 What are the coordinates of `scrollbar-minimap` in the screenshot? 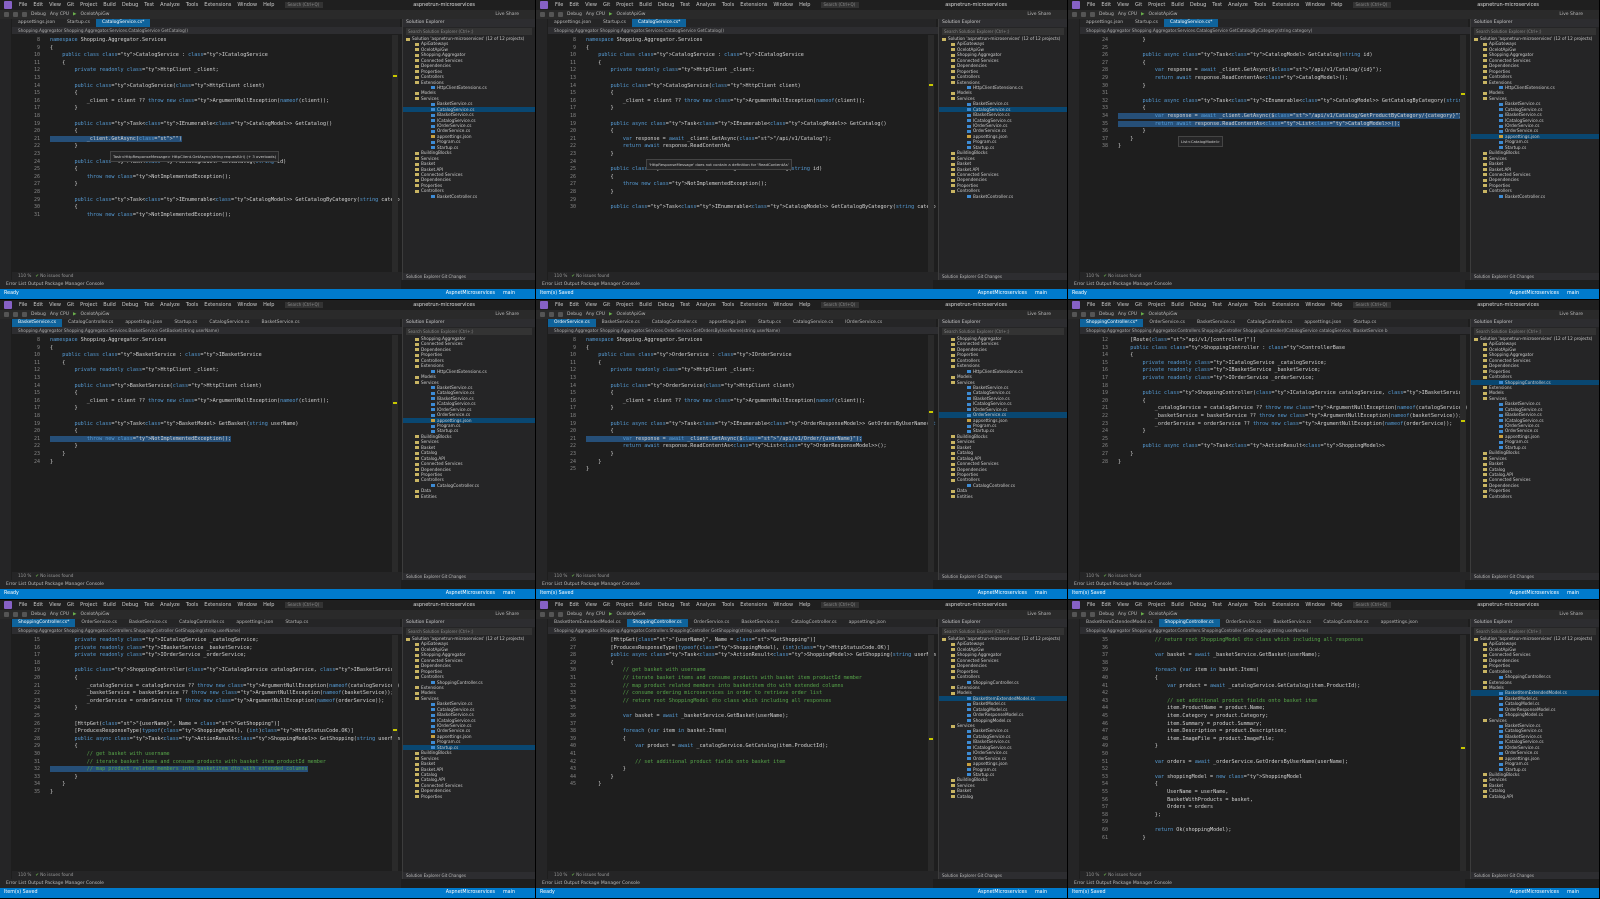 It's located at (931, 753).